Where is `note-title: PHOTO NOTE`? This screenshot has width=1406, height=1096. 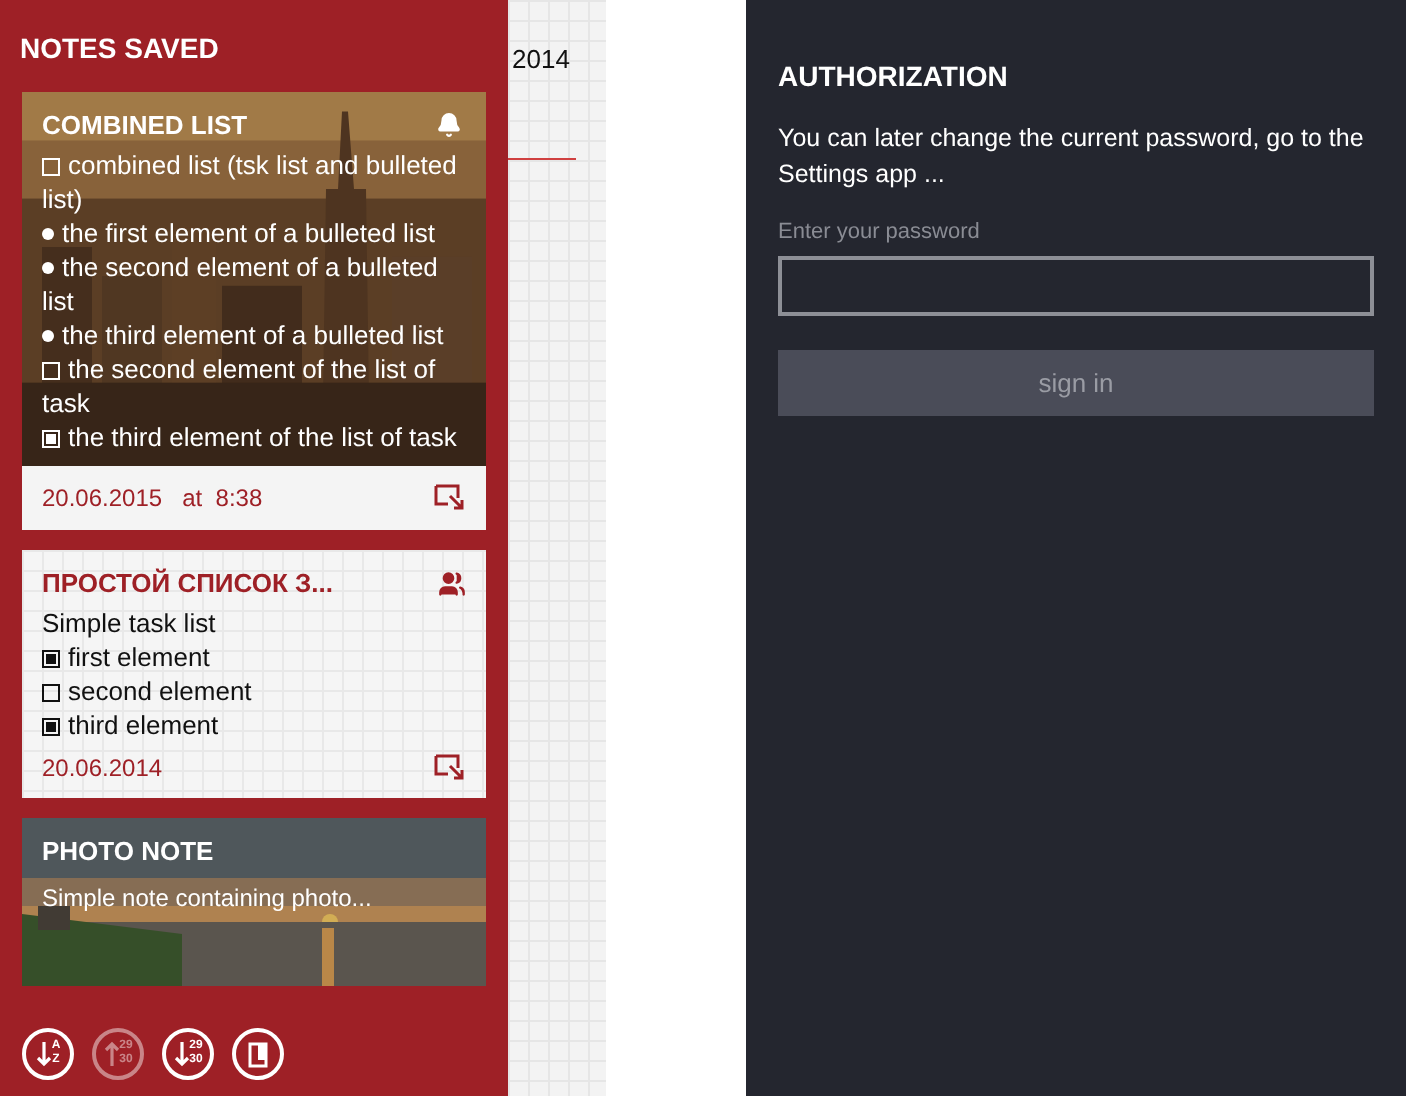 note-title: PHOTO NOTE is located at coordinates (128, 851).